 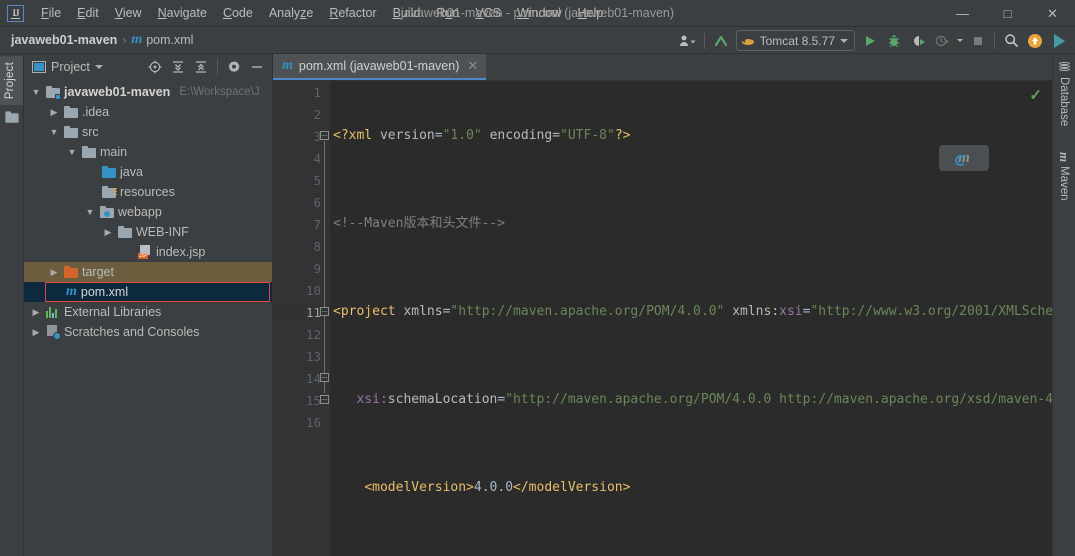 I want to click on menu-refactor: Refactor, so click(x=352, y=13).